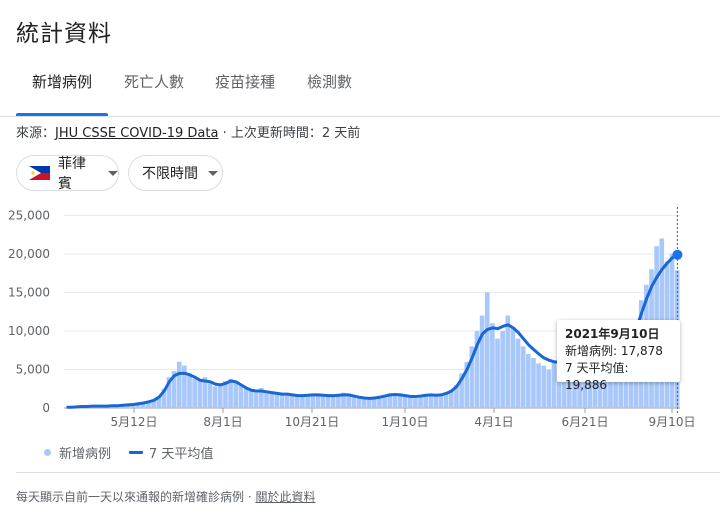 This screenshot has width=720, height=530. What do you see at coordinates (285, 497) in the screenshot?
I see `about-data-link: 關於此資料` at bounding box center [285, 497].